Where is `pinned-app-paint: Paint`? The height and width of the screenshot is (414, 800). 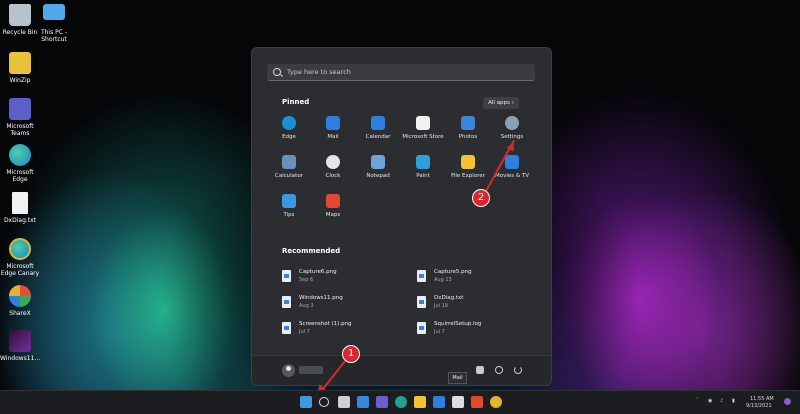
pinned-app-paint: Paint is located at coordinates (423, 167).